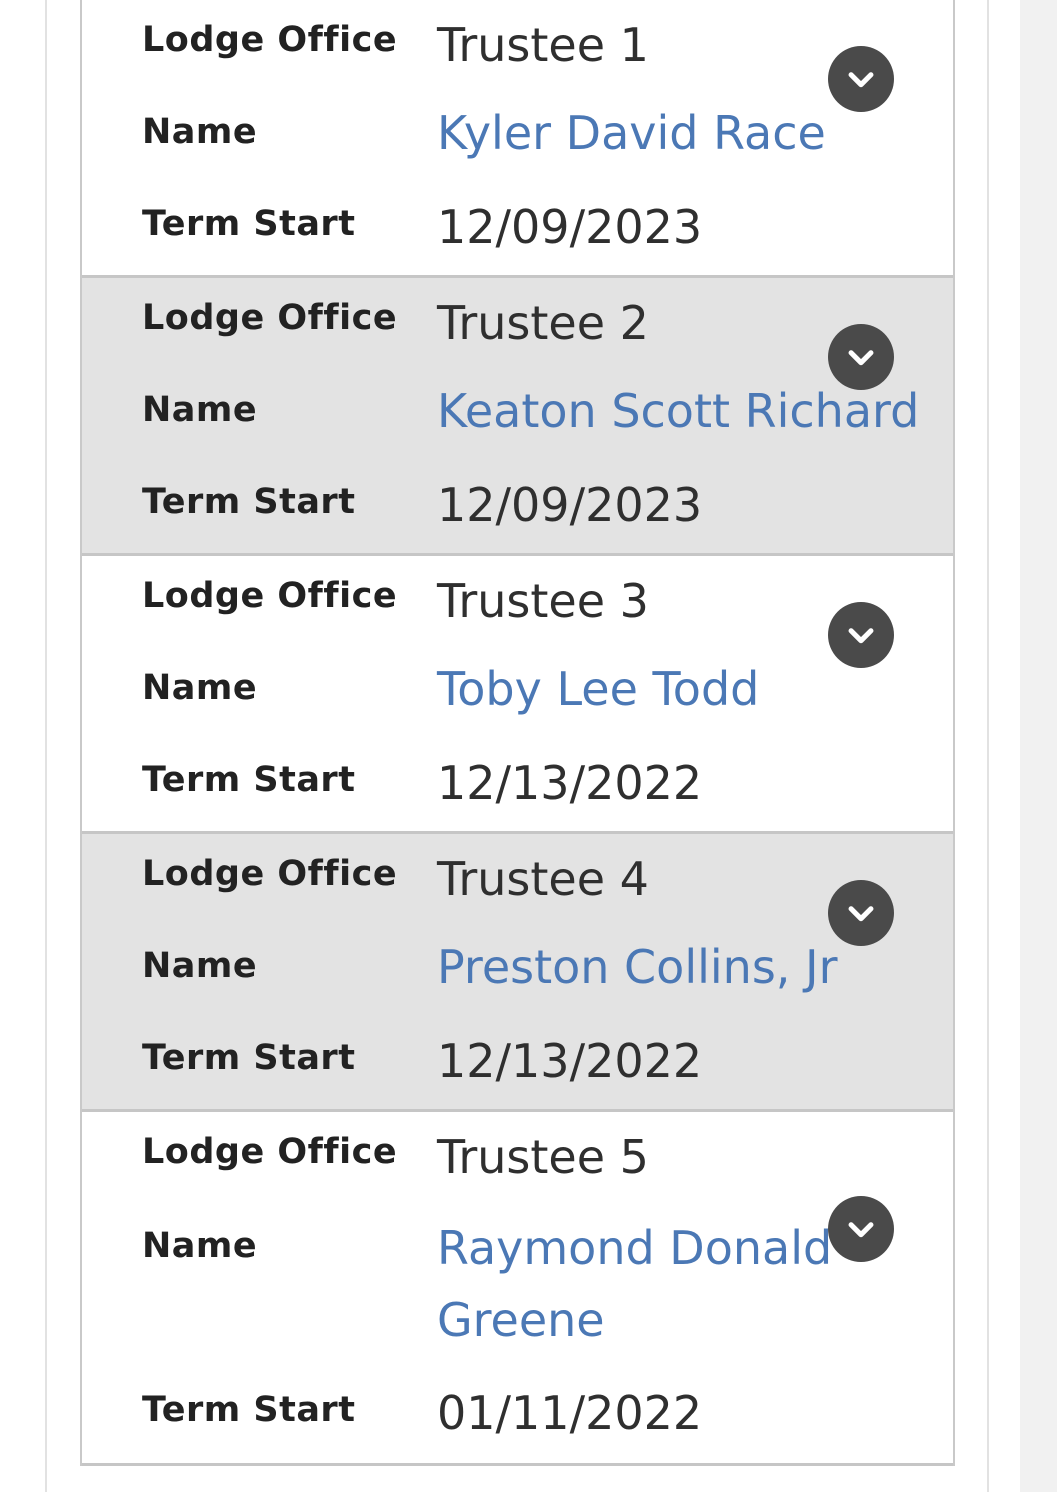 The image size is (1057, 1492). I want to click on container-border-right, so click(988, 746).